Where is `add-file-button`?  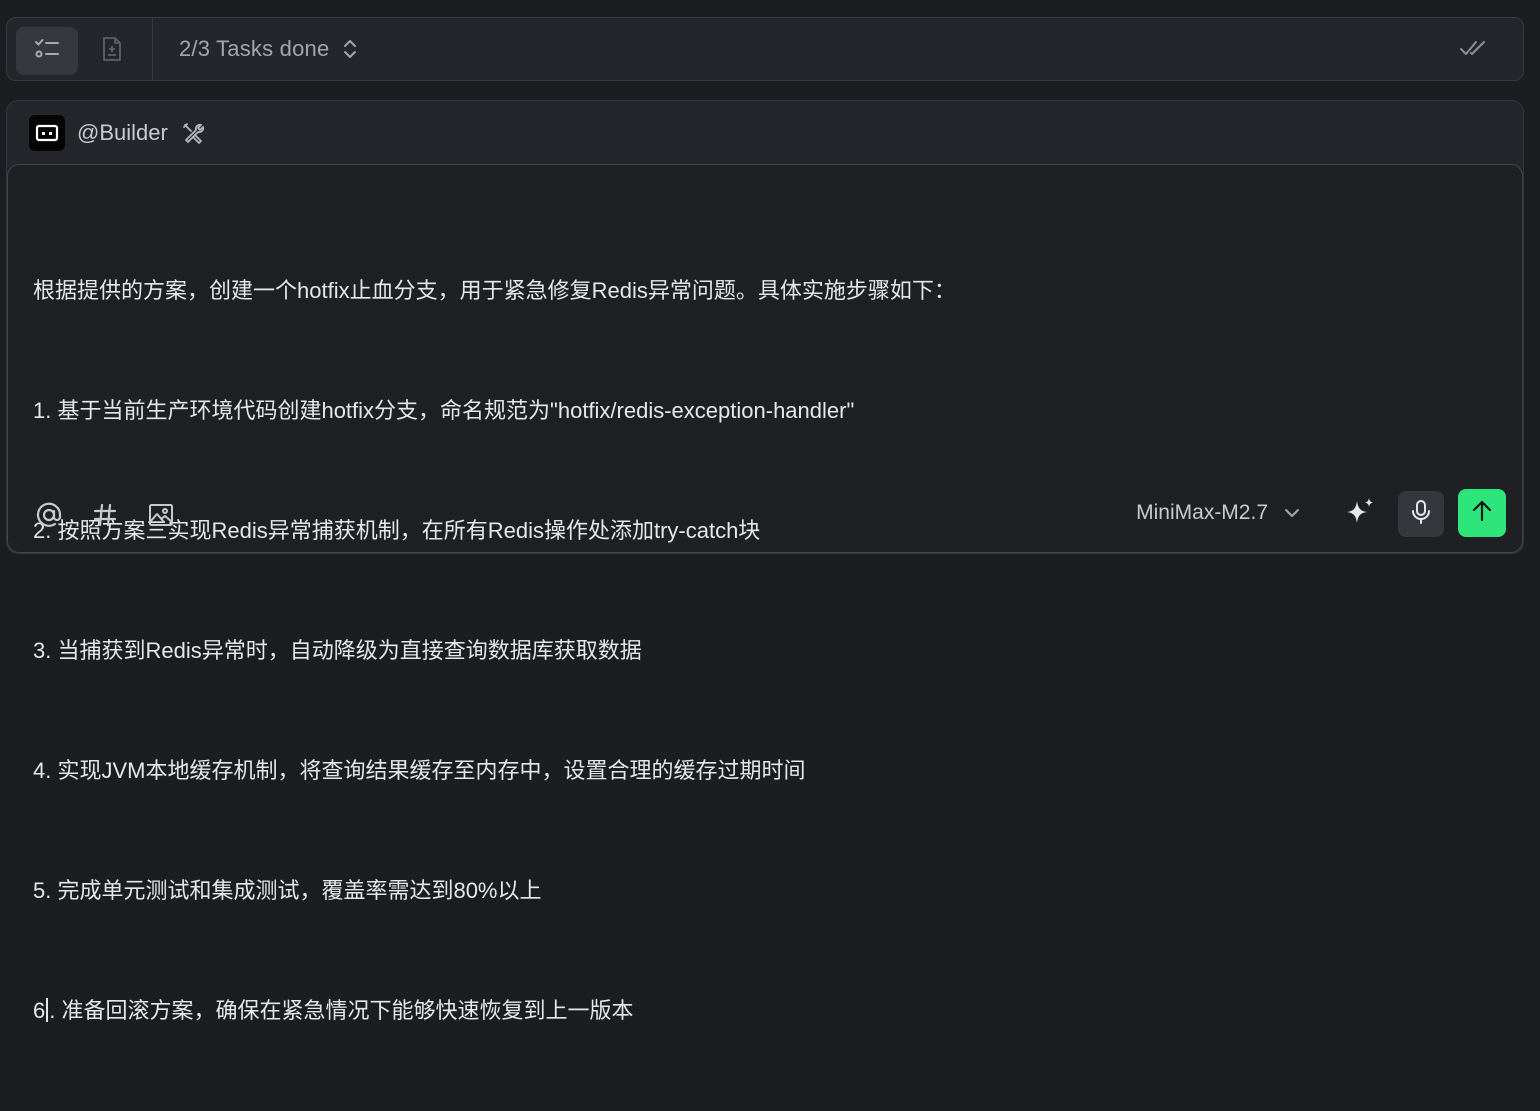
add-file-button is located at coordinates (112, 51).